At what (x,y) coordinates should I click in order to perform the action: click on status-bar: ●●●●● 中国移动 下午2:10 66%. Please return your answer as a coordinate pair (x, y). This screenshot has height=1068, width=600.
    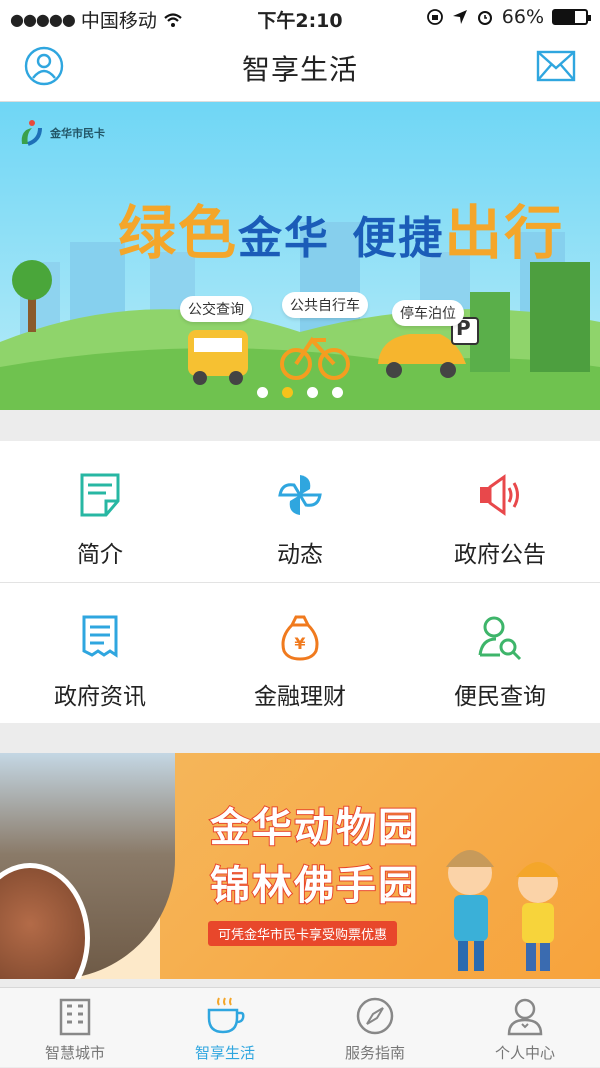
    Looking at the image, I should click on (300, 17).